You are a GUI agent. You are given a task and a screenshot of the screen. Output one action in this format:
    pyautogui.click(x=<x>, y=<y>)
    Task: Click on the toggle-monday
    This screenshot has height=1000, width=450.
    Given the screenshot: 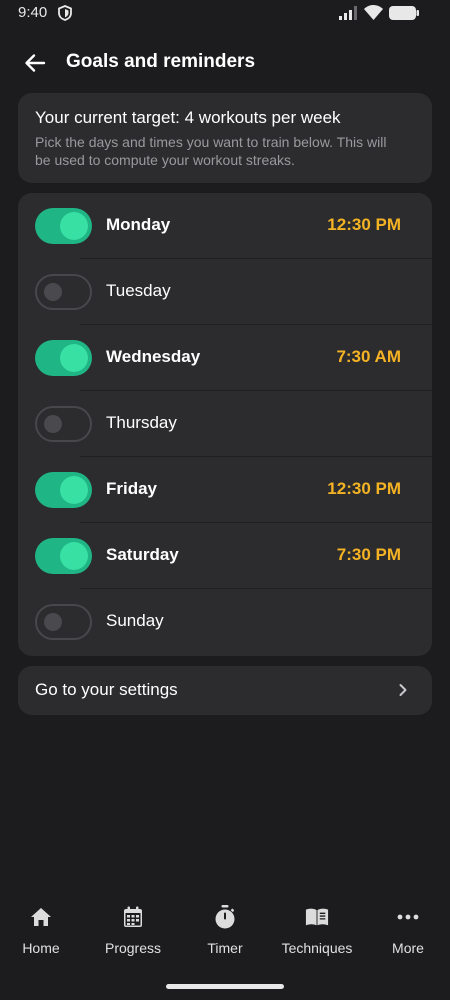 What is the action you would take?
    pyautogui.click(x=63, y=226)
    